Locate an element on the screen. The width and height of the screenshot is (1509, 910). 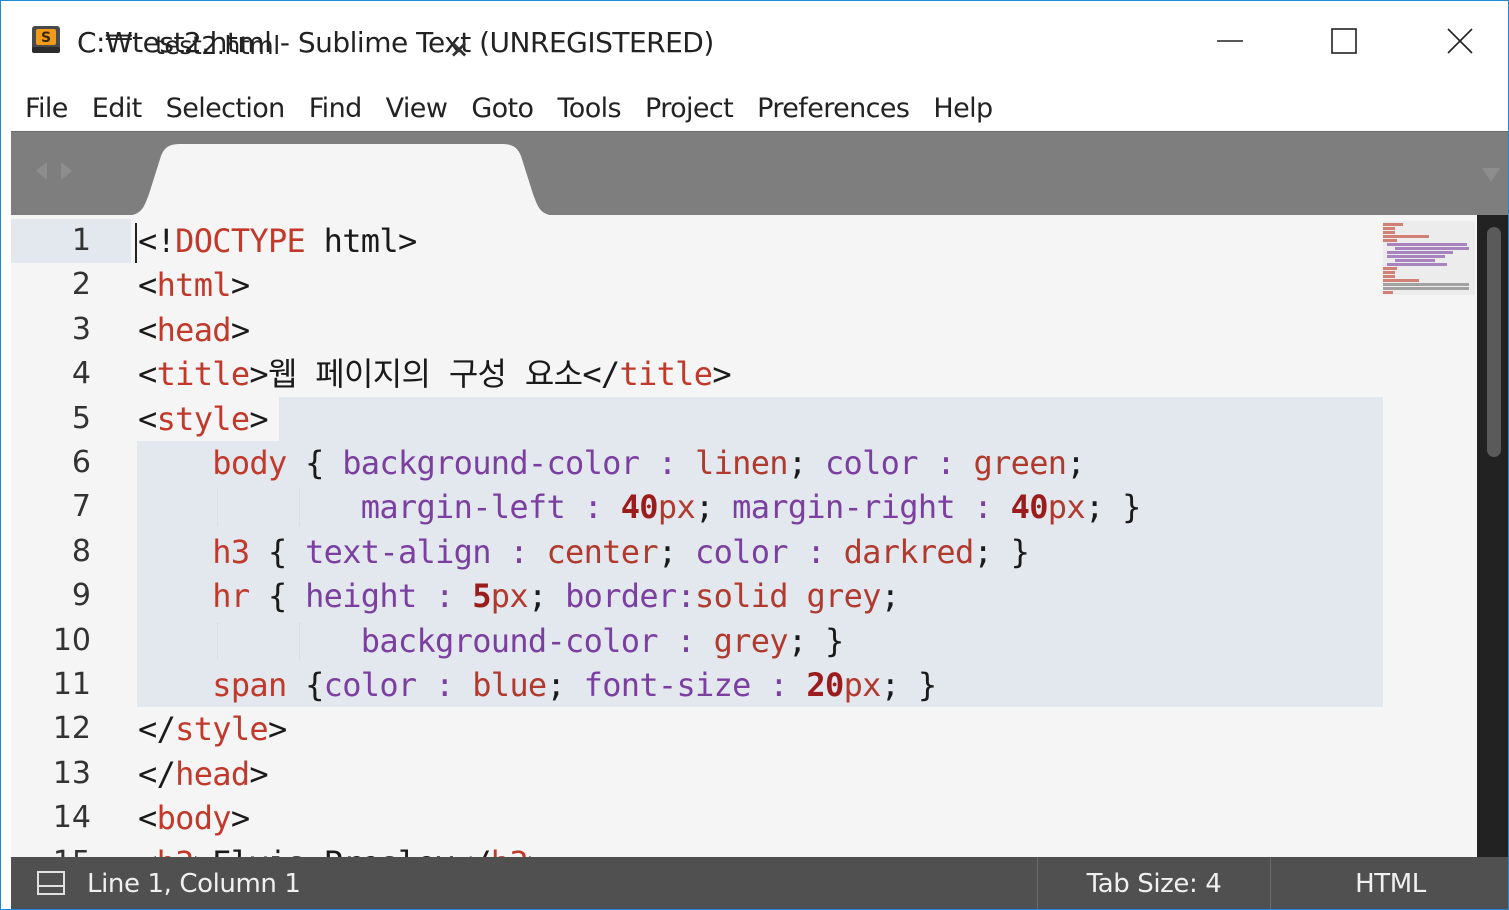
tab-dropdown-icon is located at coordinates (1491, 175).